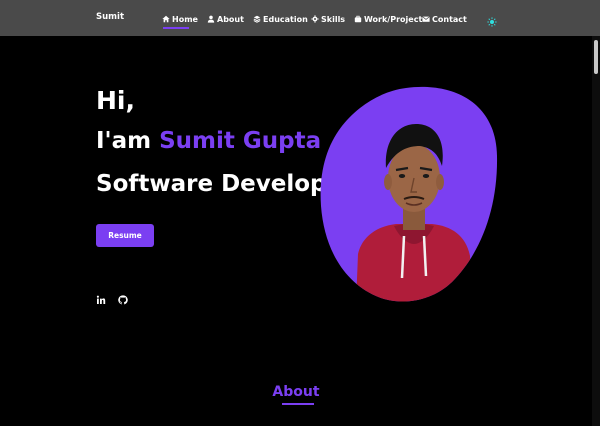 This screenshot has width=600, height=426. What do you see at coordinates (123, 297) in the screenshot?
I see `github-icon` at bounding box center [123, 297].